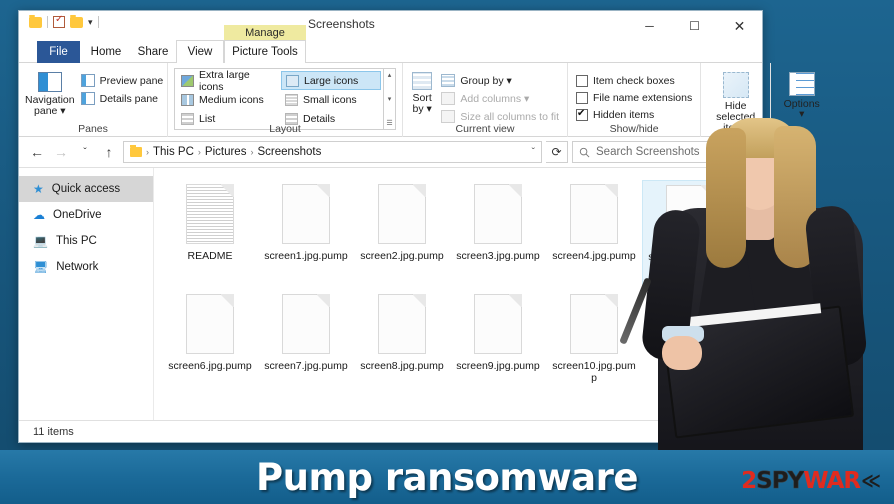 The image size is (894, 504). What do you see at coordinates (86, 267) in the screenshot?
I see `sidebar-item-network: 🖥 Network` at bounding box center [86, 267].